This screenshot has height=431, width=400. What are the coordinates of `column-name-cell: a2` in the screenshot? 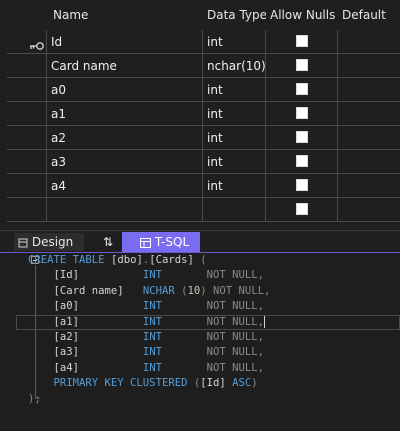 It's located at (125, 138).